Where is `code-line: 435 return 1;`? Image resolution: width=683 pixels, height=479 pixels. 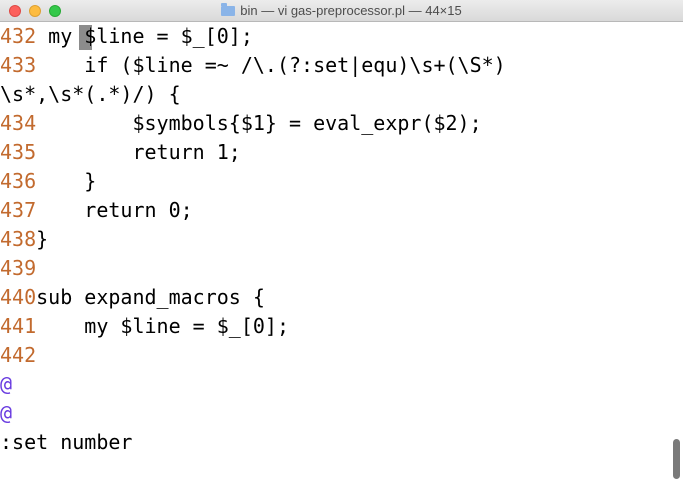
code-line: 435 return 1; is located at coordinates (120, 152).